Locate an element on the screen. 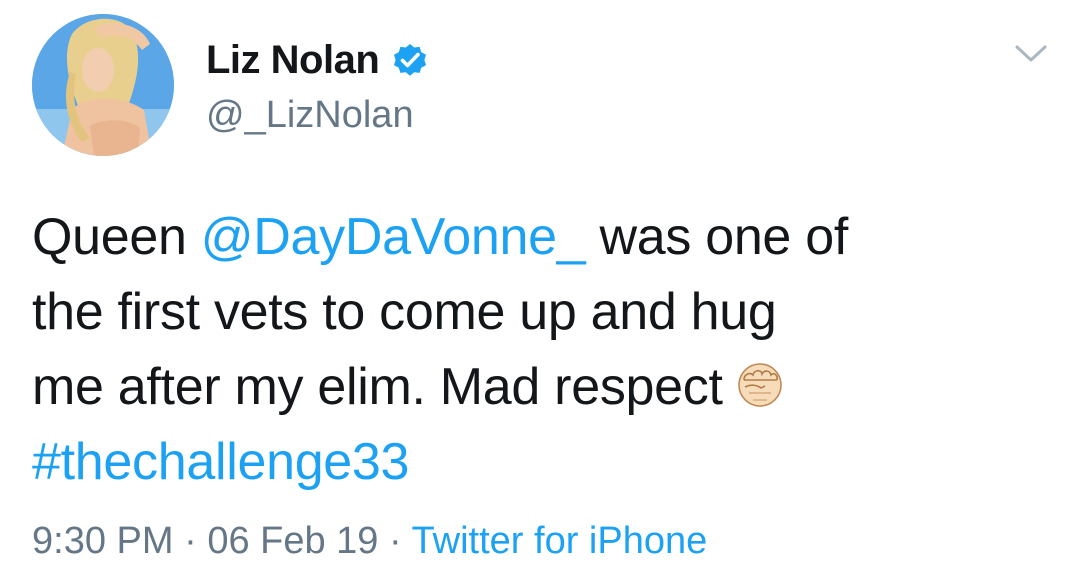  tweet-line-4: #thechallenge33 is located at coordinates (537, 462).